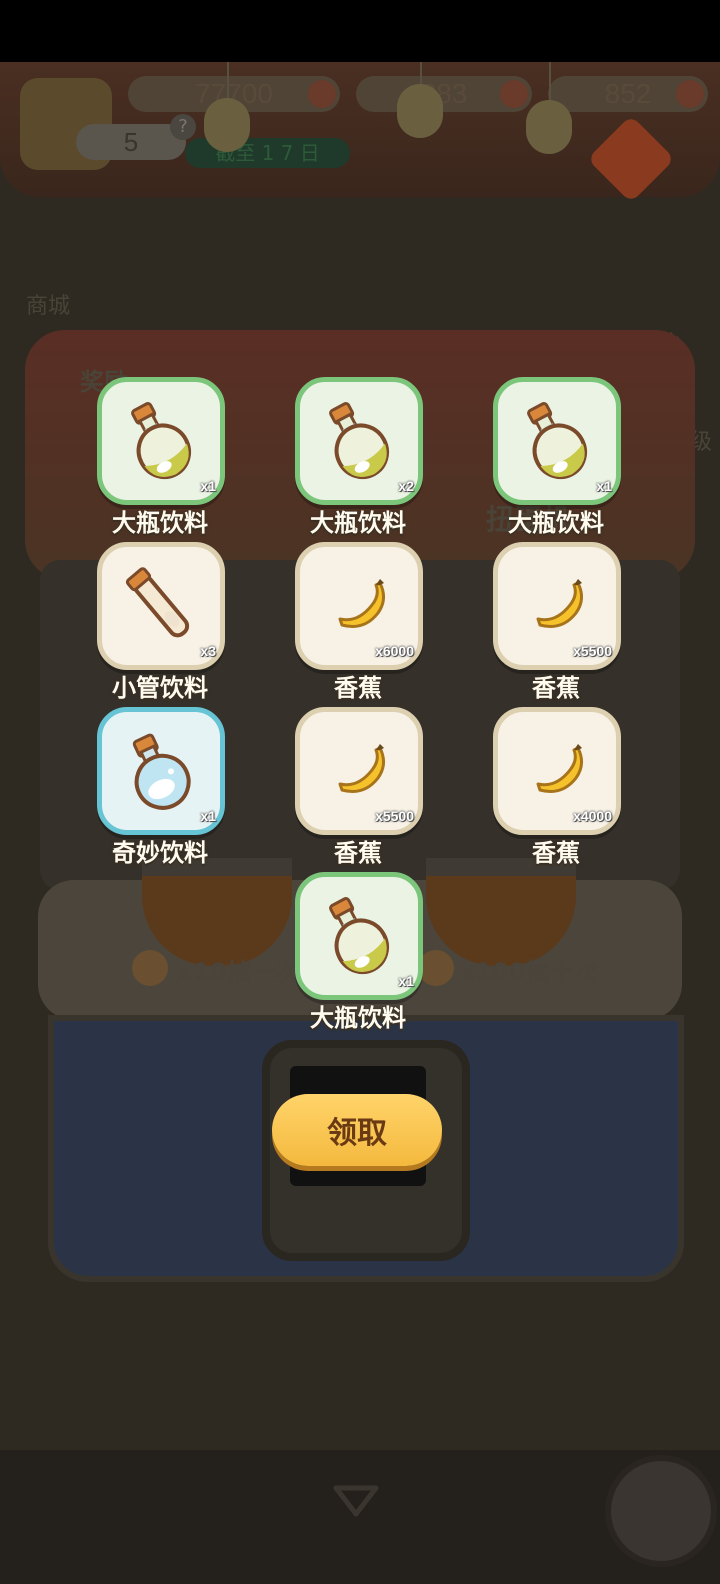  What do you see at coordinates (690, 94) in the screenshot?
I see `add-resource-button` at bounding box center [690, 94].